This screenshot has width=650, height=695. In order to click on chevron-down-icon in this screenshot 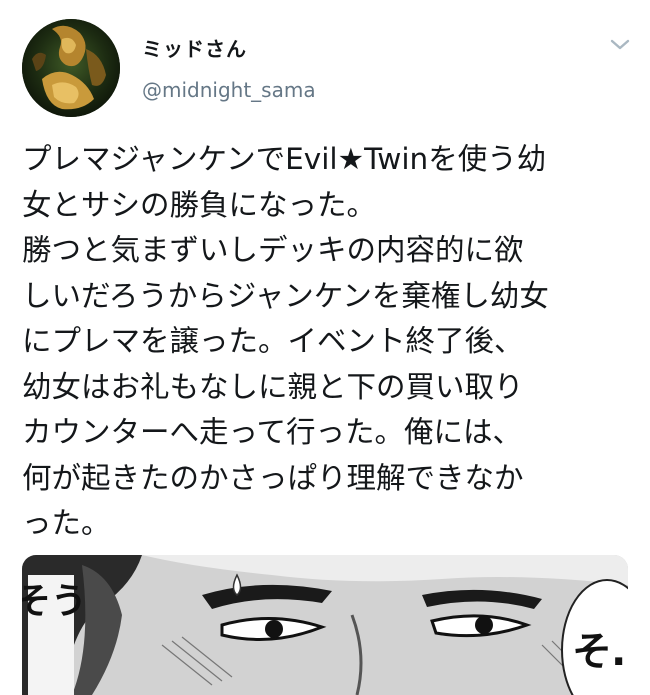, I will do `click(620, 45)`.